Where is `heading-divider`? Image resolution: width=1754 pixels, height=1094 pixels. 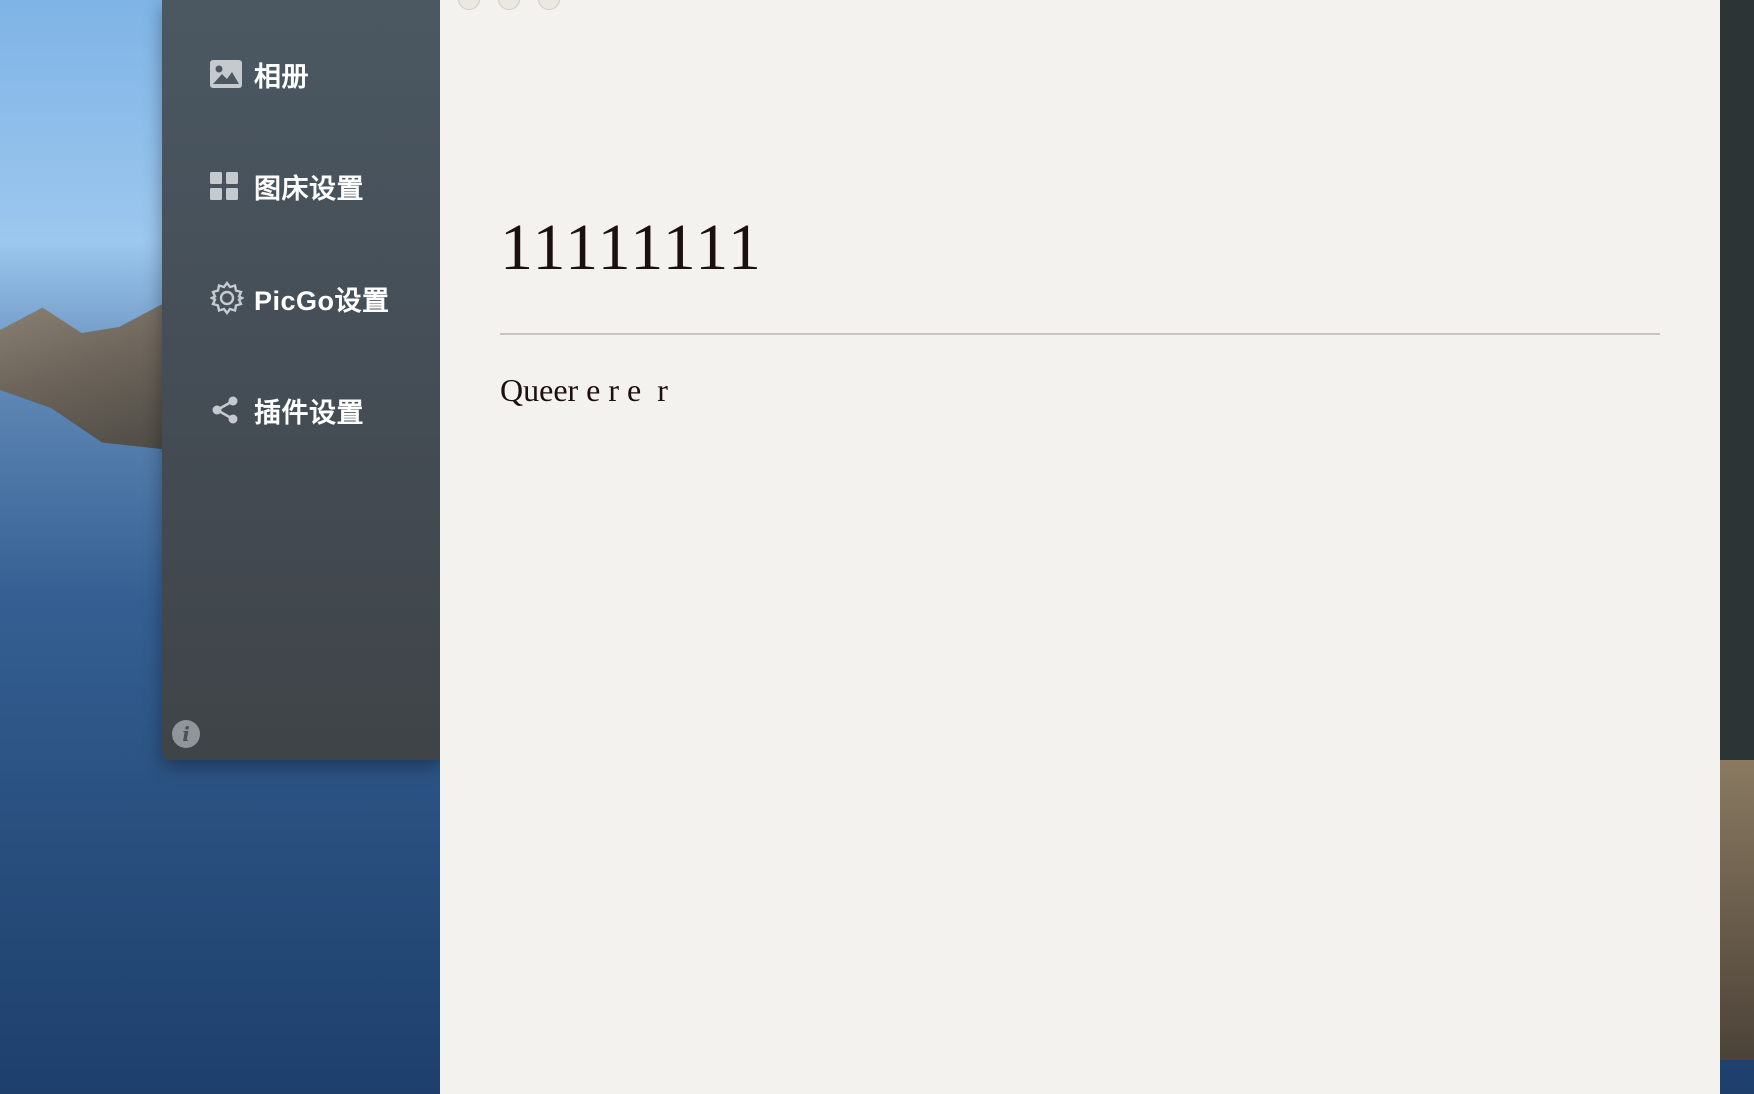 heading-divider is located at coordinates (1080, 334).